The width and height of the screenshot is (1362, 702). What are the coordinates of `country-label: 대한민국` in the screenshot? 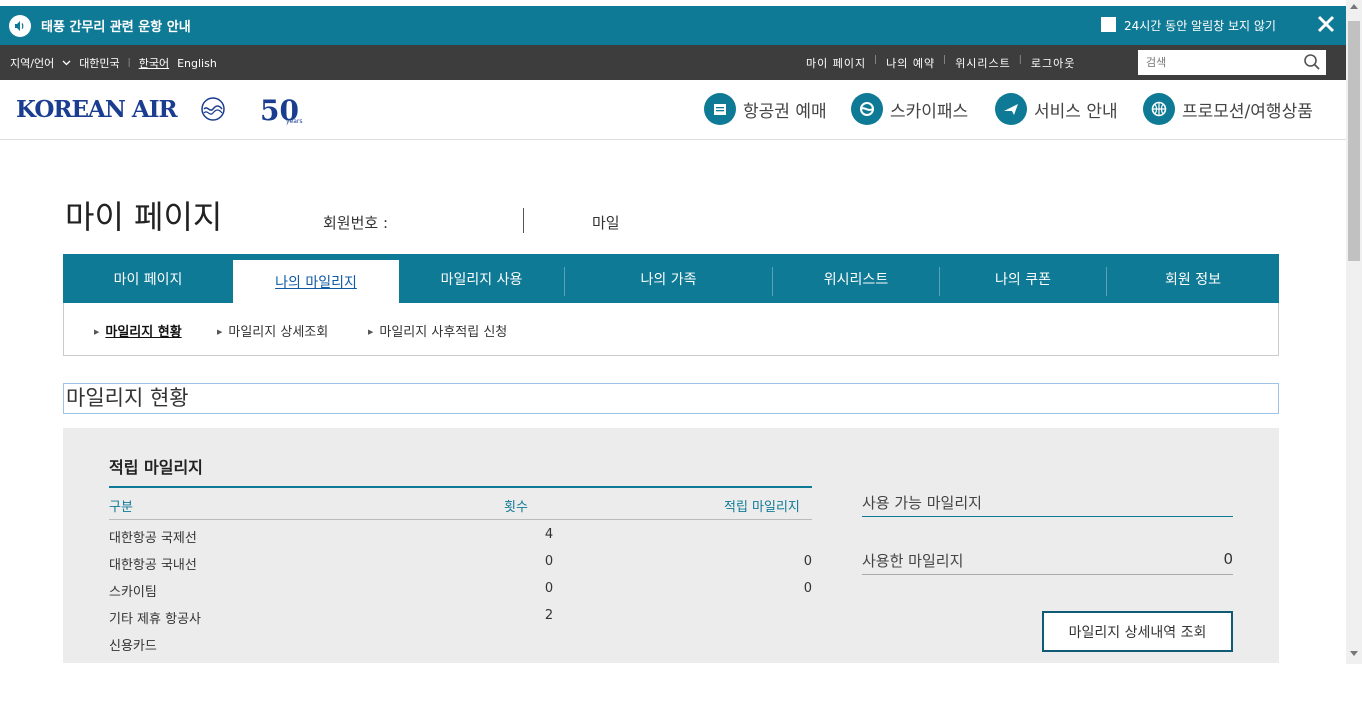 It's located at (99, 63).